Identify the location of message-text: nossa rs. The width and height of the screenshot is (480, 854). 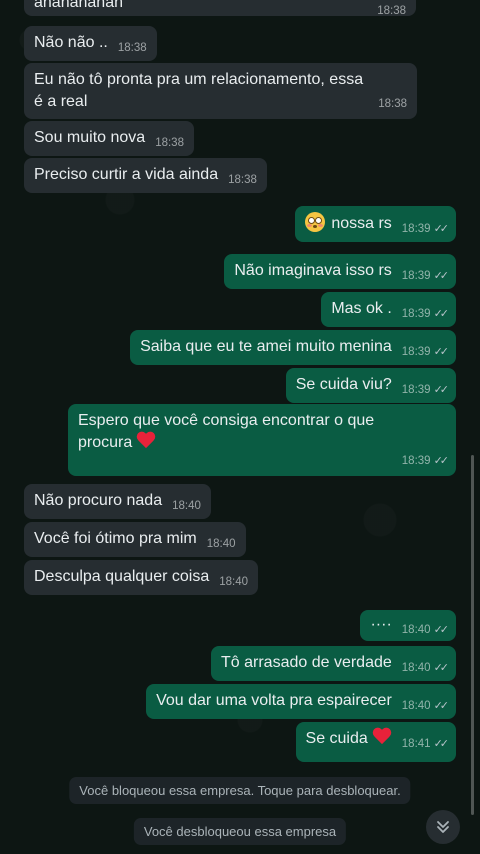
(361, 223).